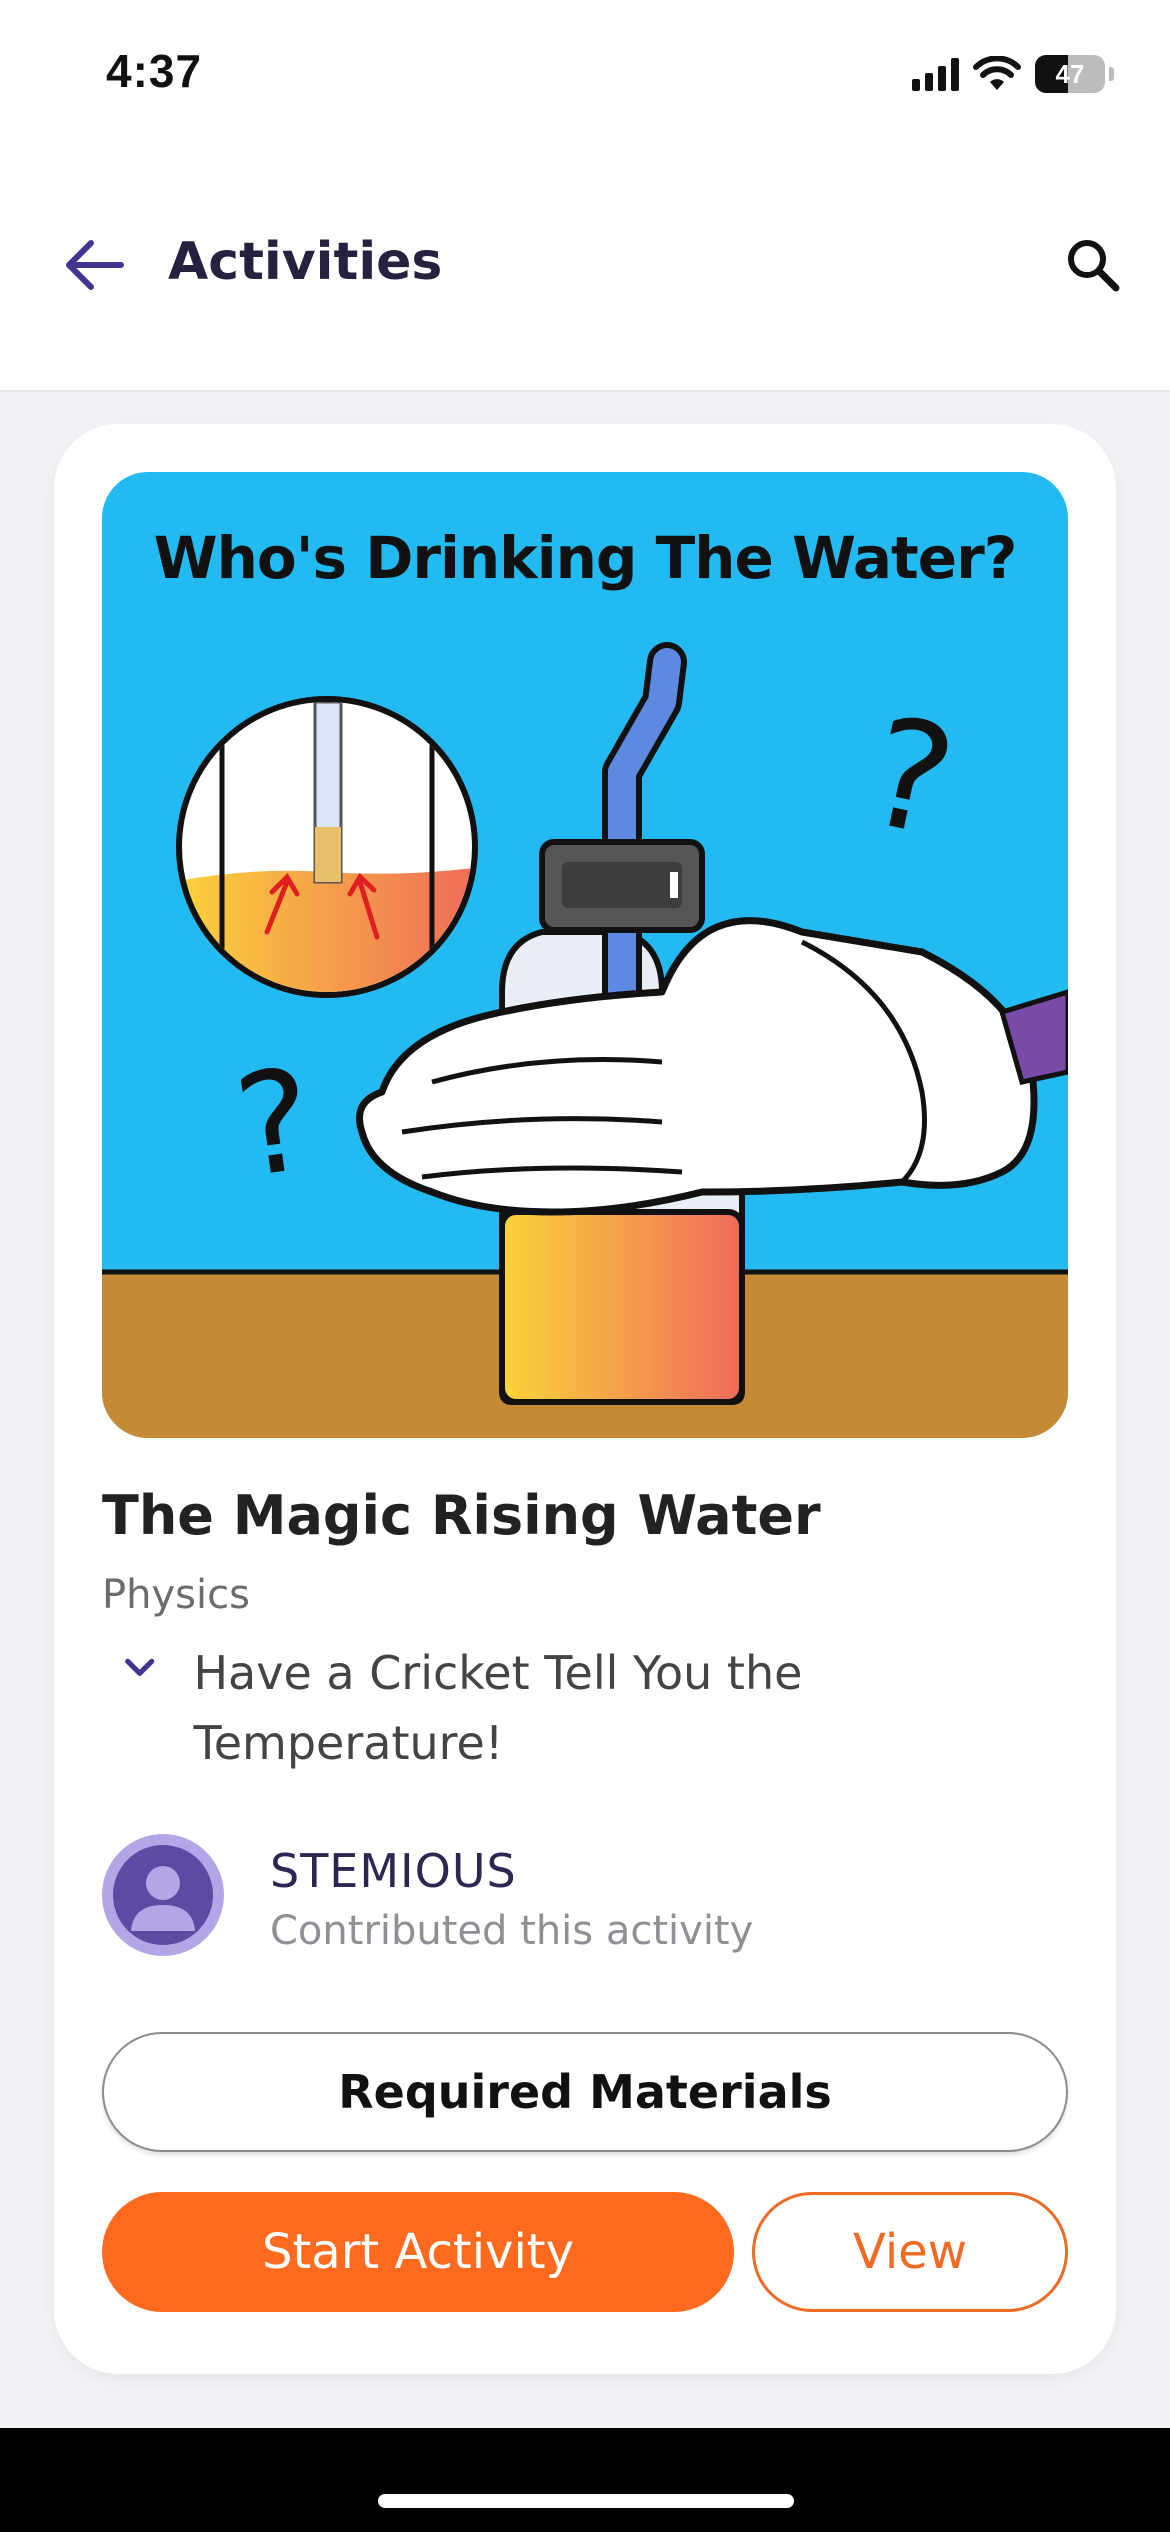  I want to click on contributor: STEMIOUS Contributed this activity, so click(552, 1896).